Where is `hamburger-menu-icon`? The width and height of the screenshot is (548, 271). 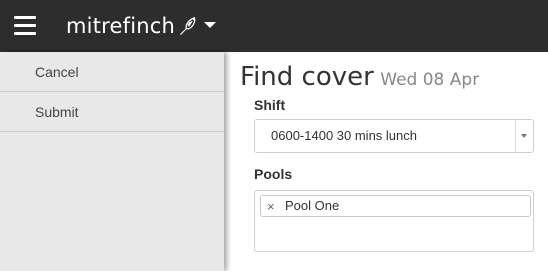 hamburger-menu-icon is located at coordinates (25, 25).